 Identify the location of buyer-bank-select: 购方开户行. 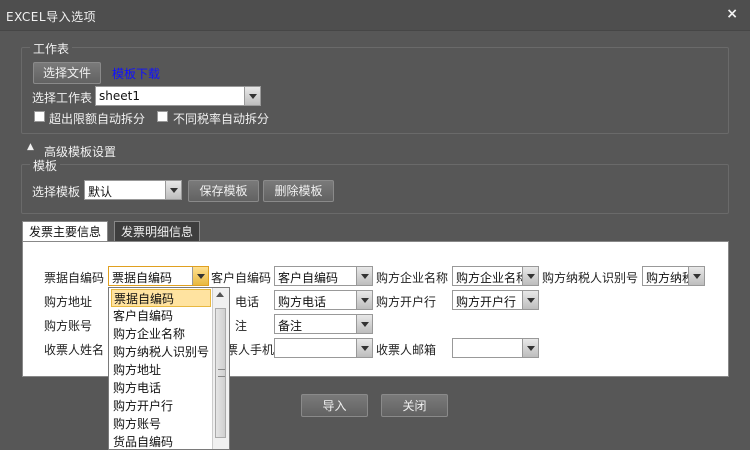
(495, 300).